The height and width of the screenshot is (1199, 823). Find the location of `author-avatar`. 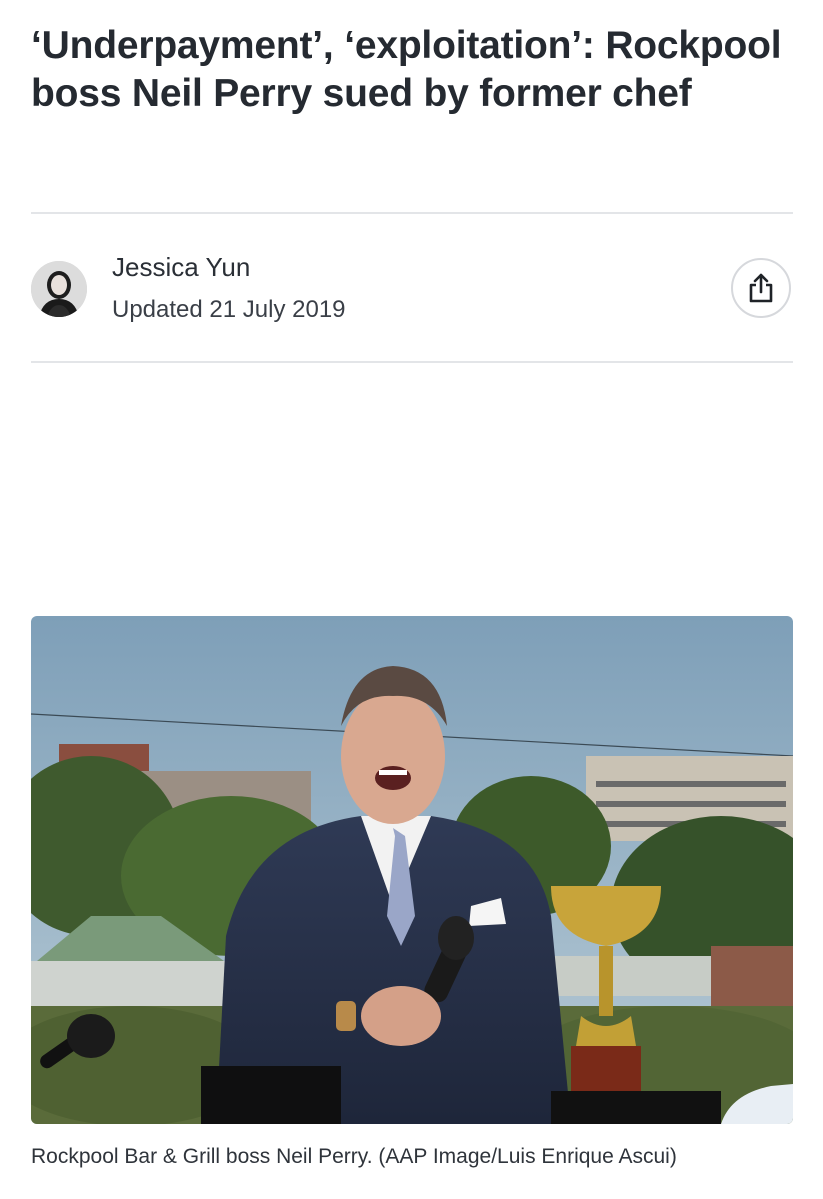

author-avatar is located at coordinates (59, 289).